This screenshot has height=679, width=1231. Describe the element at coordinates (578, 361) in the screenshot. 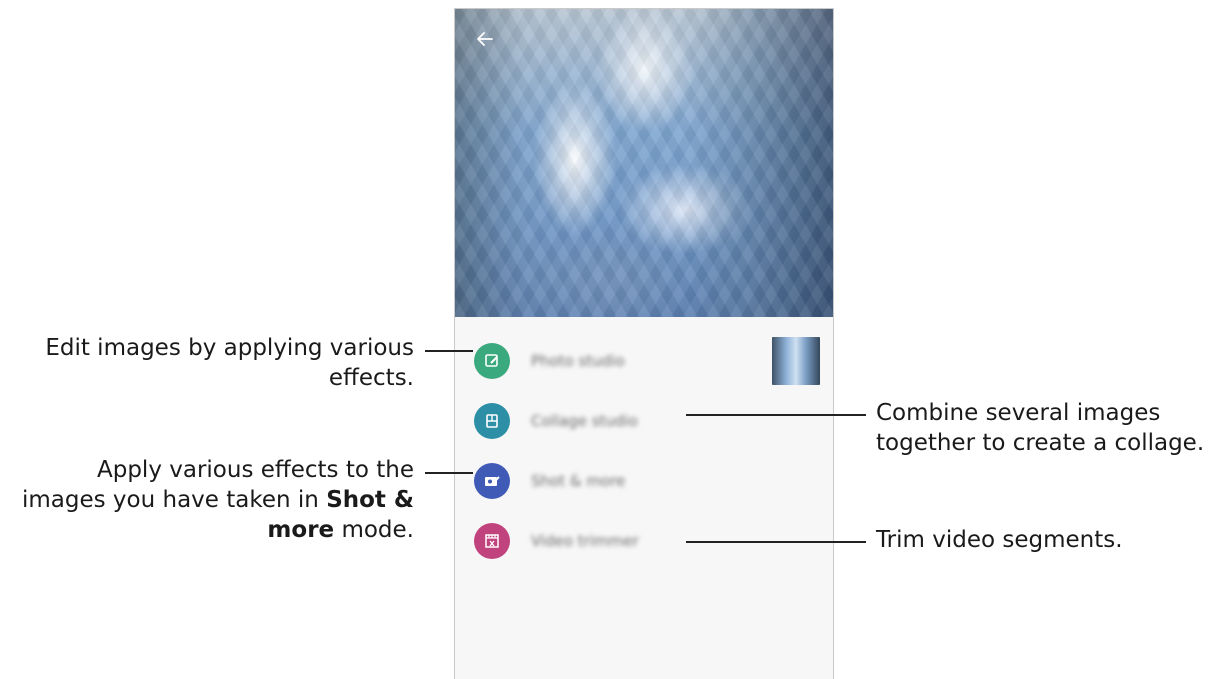

I see `menu-item-label: Photo studio` at that location.